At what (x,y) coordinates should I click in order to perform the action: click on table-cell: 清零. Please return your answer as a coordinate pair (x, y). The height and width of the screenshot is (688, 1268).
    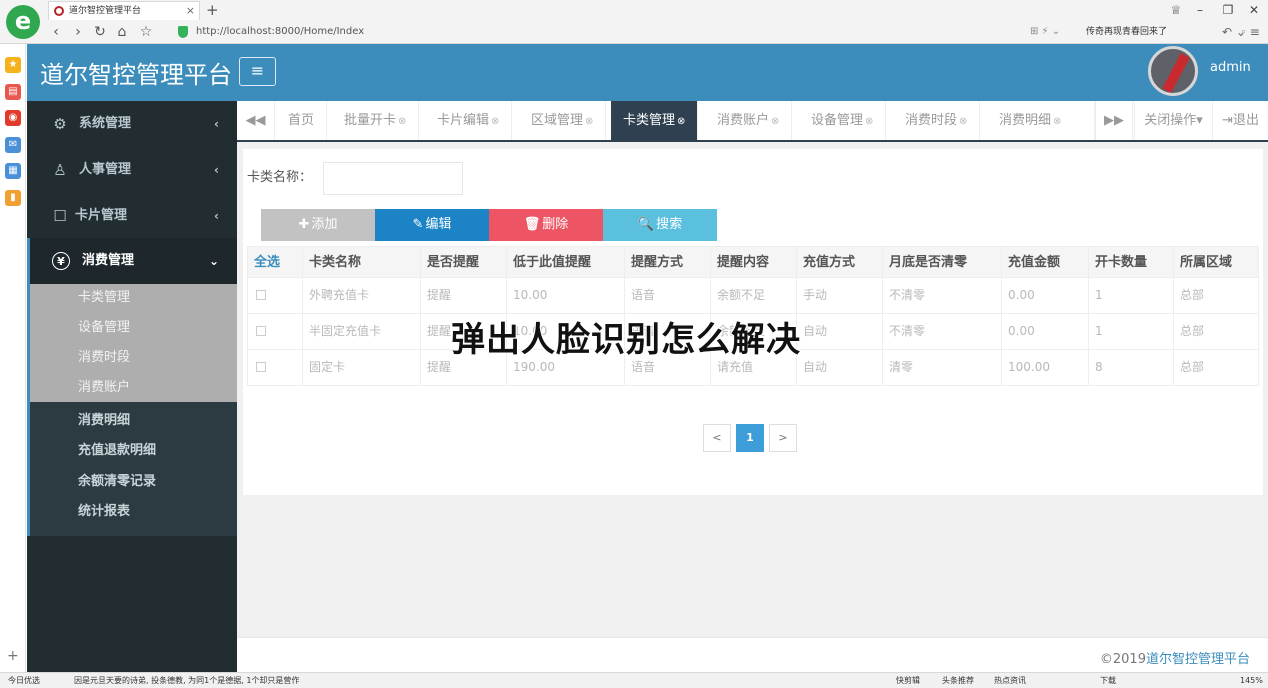
    Looking at the image, I should click on (941, 367).